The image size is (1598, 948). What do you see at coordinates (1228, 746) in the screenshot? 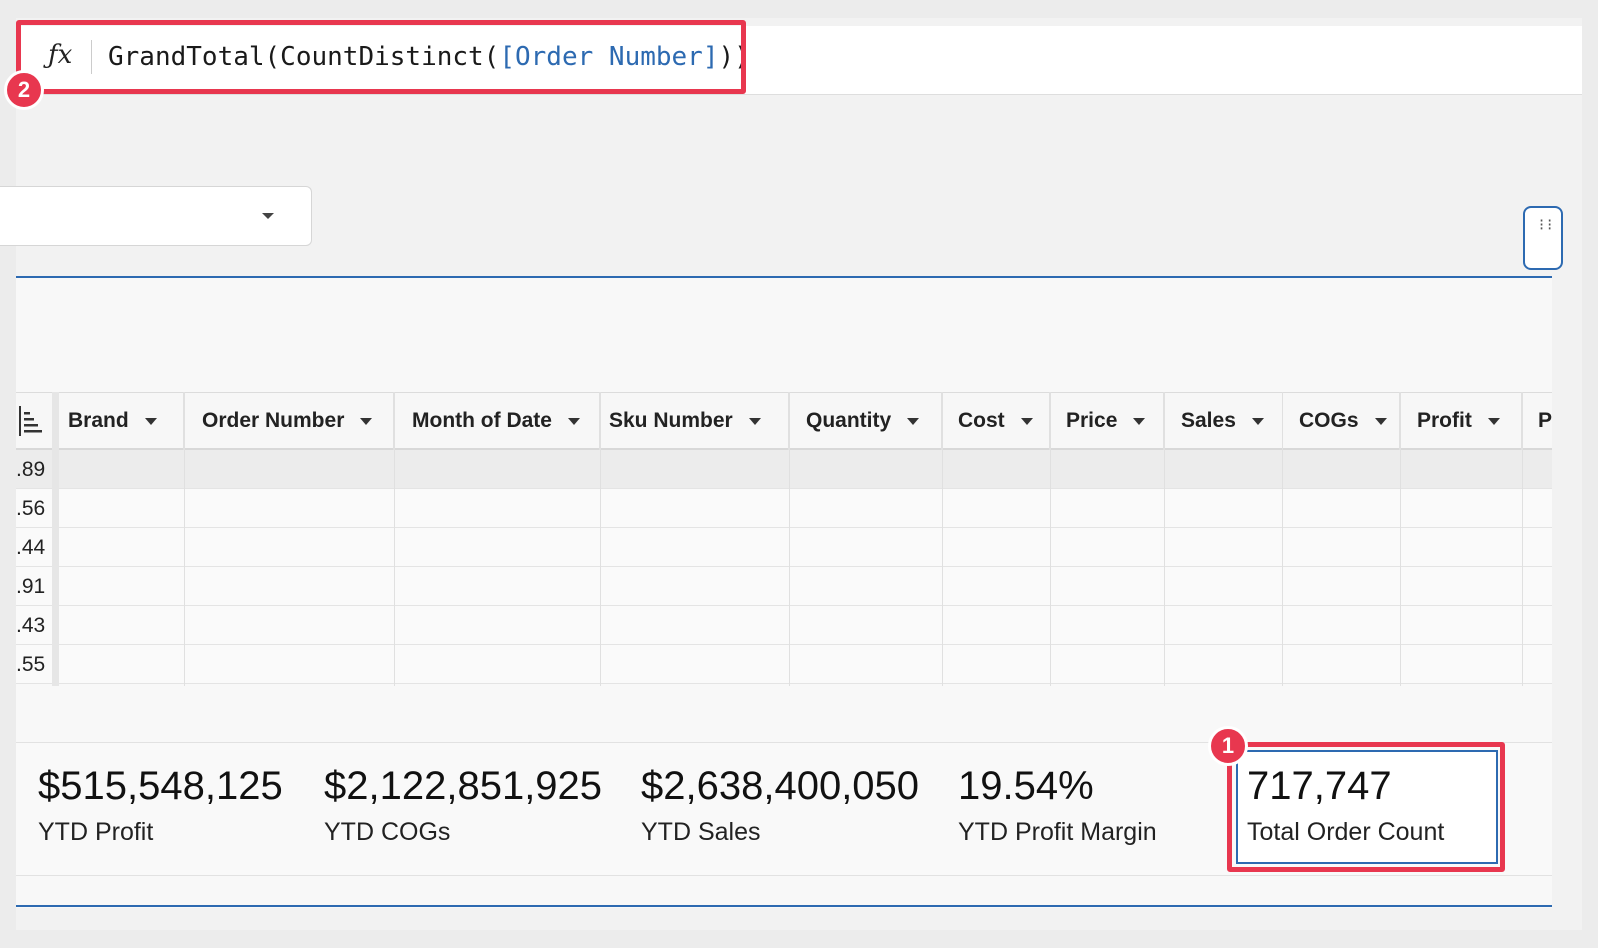
I see `annotation-badge-1: 1` at bounding box center [1228, 746].